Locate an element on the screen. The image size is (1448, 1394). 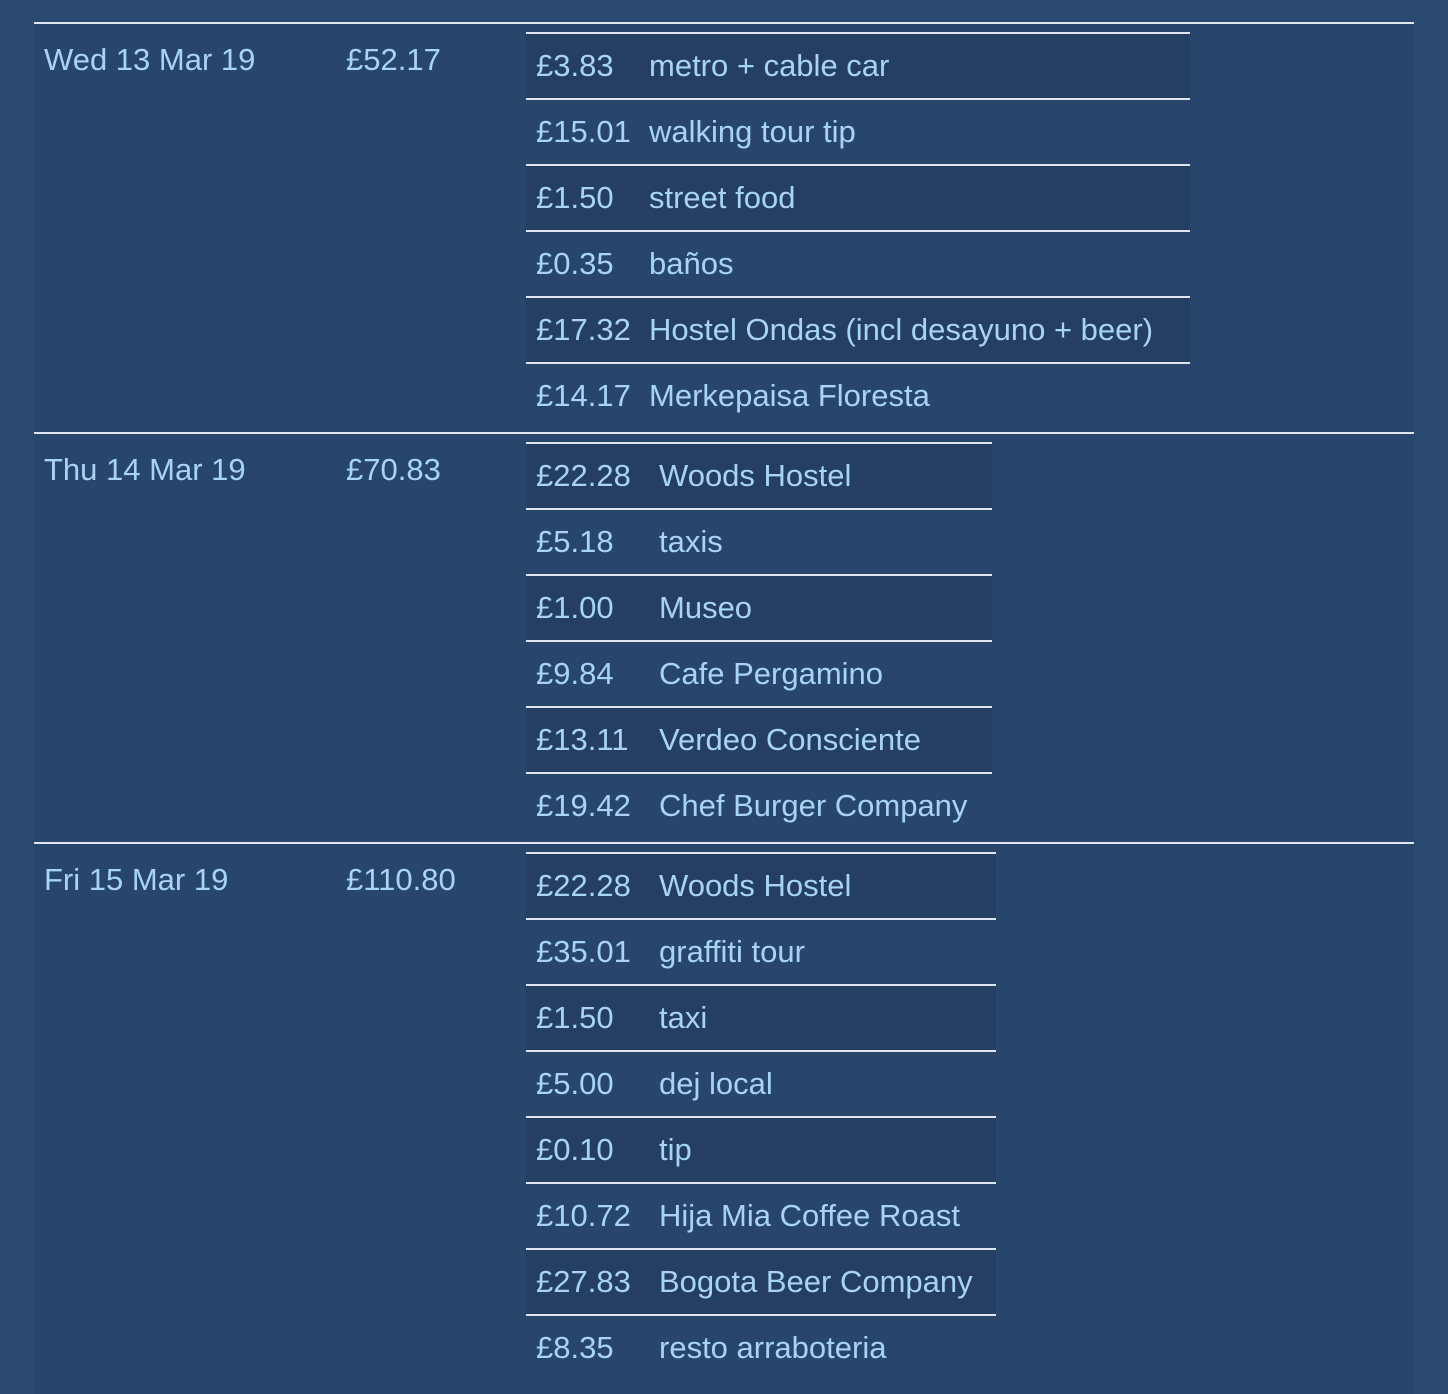
day-total: £70.83 is located at coordinates (393, 469).